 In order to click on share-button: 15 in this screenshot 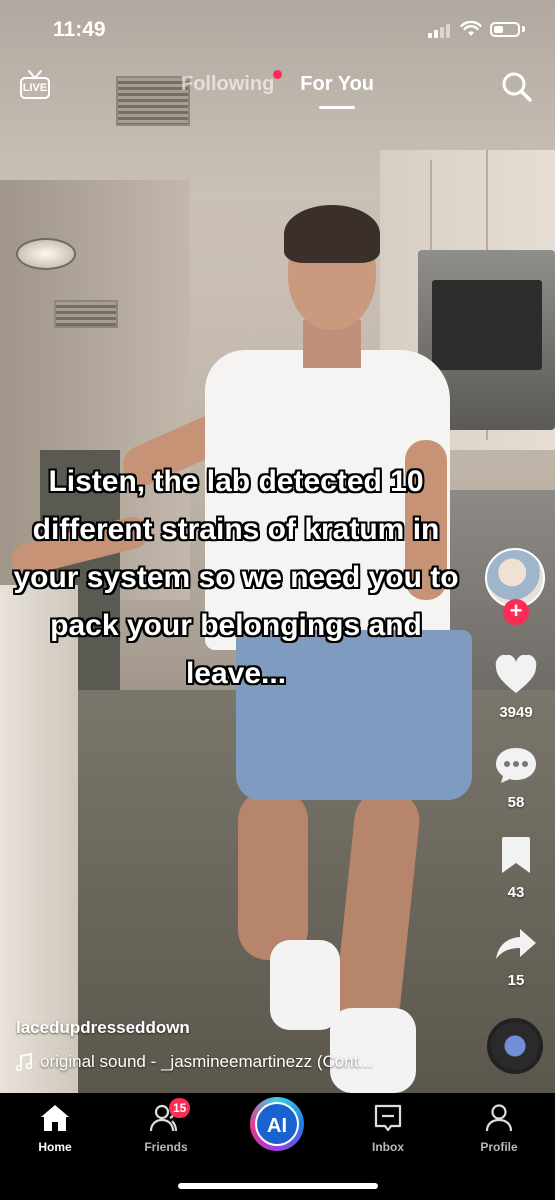, I will do `click(516, 957)`.